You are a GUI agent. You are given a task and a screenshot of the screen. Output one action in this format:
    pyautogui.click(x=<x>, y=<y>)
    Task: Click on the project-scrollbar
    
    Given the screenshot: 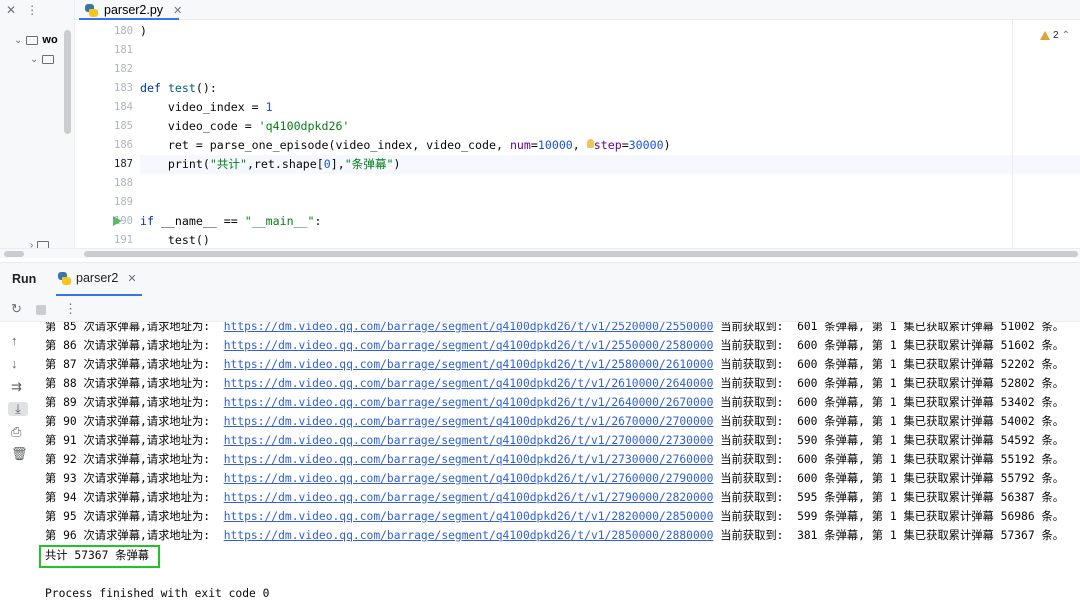 What is the action you would take?
    pyautogui.click(x=67, y=82)
    